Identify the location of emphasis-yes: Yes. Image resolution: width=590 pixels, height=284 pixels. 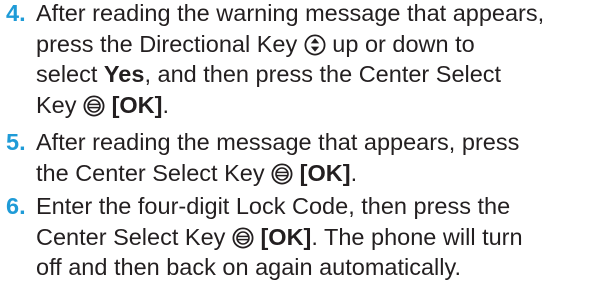
(124, 74).